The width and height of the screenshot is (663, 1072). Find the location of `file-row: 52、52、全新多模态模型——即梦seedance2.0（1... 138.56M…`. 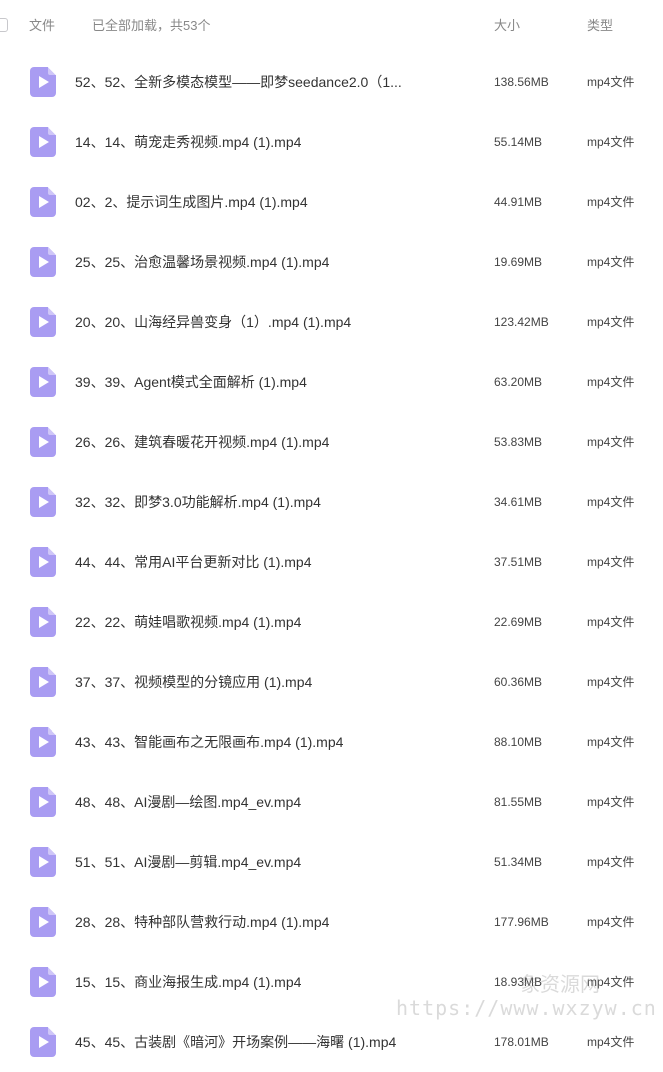

file-row: 52、52、全新多模态模型——即梦seedance2.0（1... 138.56M… is located at coordinates (331, 82).